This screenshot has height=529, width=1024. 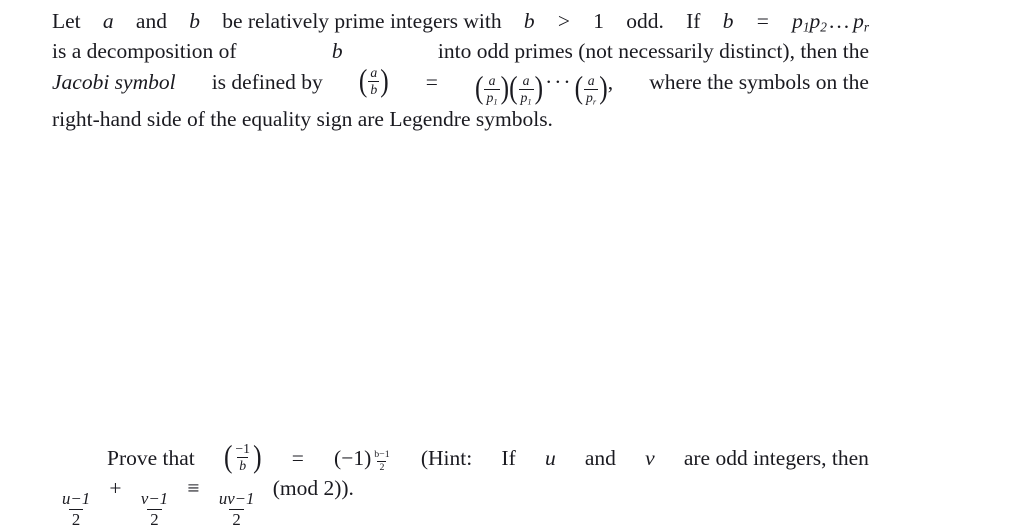 I want to click on term-jacobi-symbol: Jacobi symbol, so click(x=114, y=81).